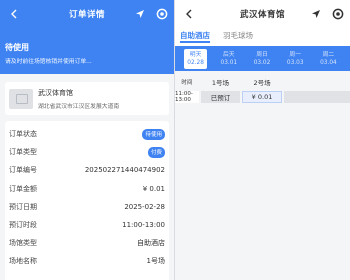 Image resolution: width=350 pixels, height=280 pixels. What do you see at coordinates (229, 54) in the screenshot?
I see `date-day: 后天` at bounding box center [229, 54].